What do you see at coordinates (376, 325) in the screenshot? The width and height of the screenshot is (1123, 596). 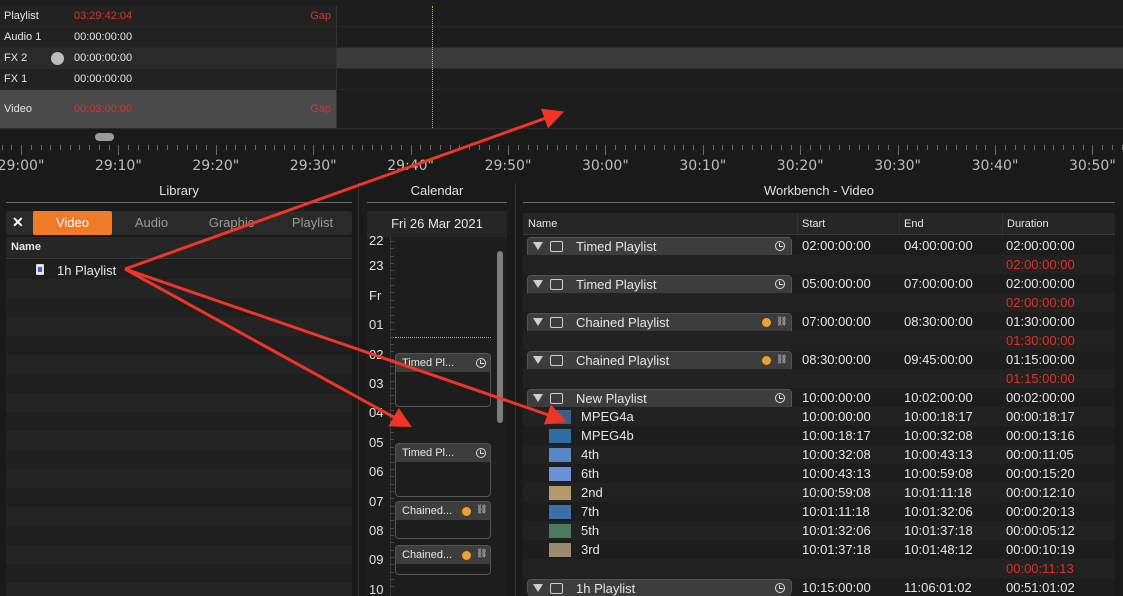 I see `calendar-hour-label: 01` at bounding box center [376, 325].